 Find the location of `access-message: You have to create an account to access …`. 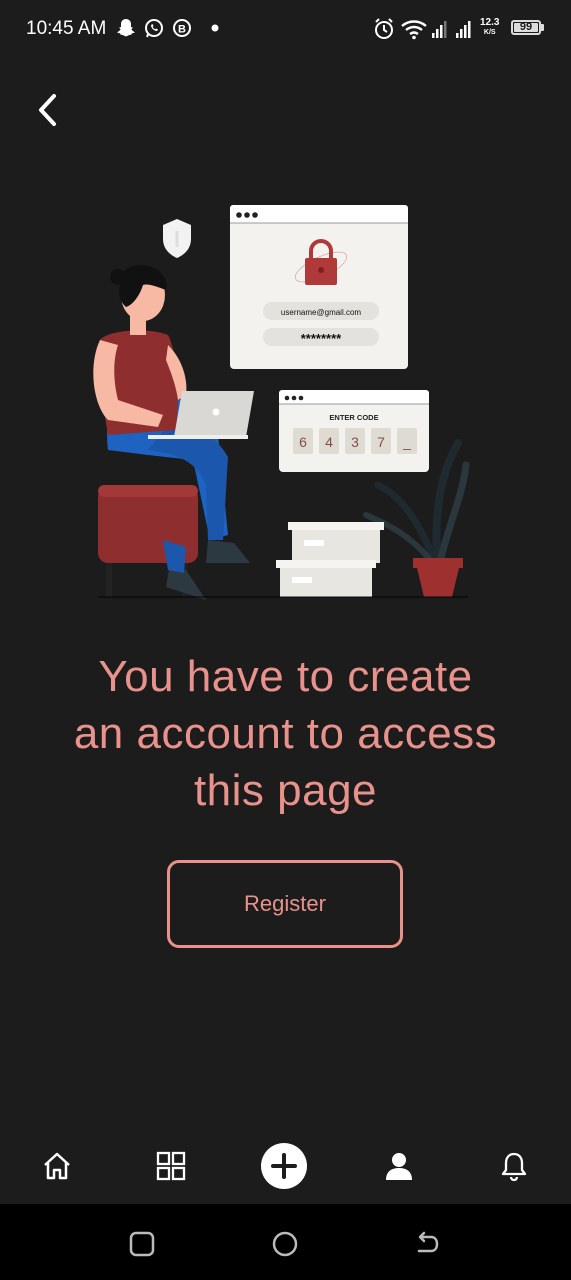

access-message: You have to create an account to access … is located at coordinates (285, 733).